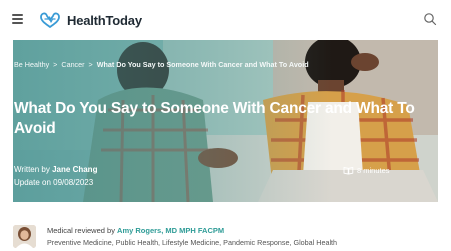 This screenshot has width=451, height=251. I want to click on site-logo: HealthToday, so click(90, 20).